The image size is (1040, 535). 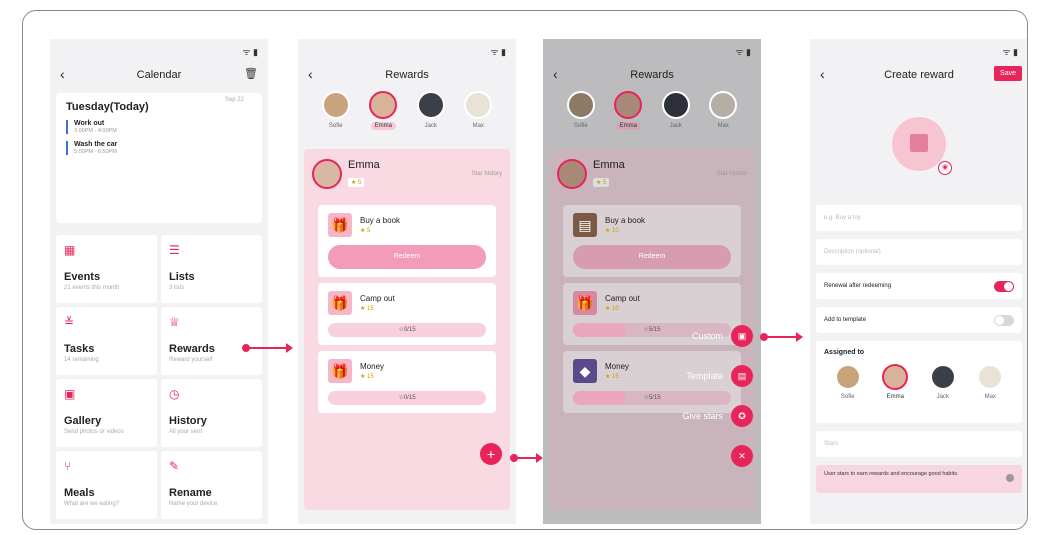 I want to click on tile-events: ▦ Events 21 events this month, so click(x=106, y=269).